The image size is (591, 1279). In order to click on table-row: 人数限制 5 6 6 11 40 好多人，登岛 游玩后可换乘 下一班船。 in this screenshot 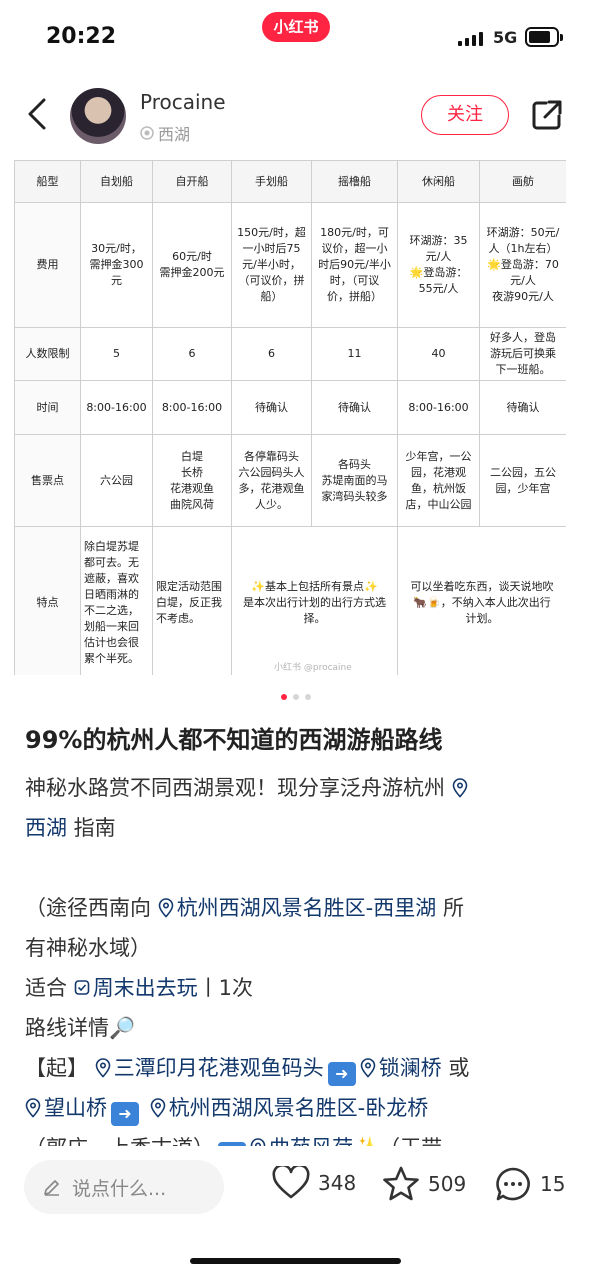, I will do `click(290, 354)`.